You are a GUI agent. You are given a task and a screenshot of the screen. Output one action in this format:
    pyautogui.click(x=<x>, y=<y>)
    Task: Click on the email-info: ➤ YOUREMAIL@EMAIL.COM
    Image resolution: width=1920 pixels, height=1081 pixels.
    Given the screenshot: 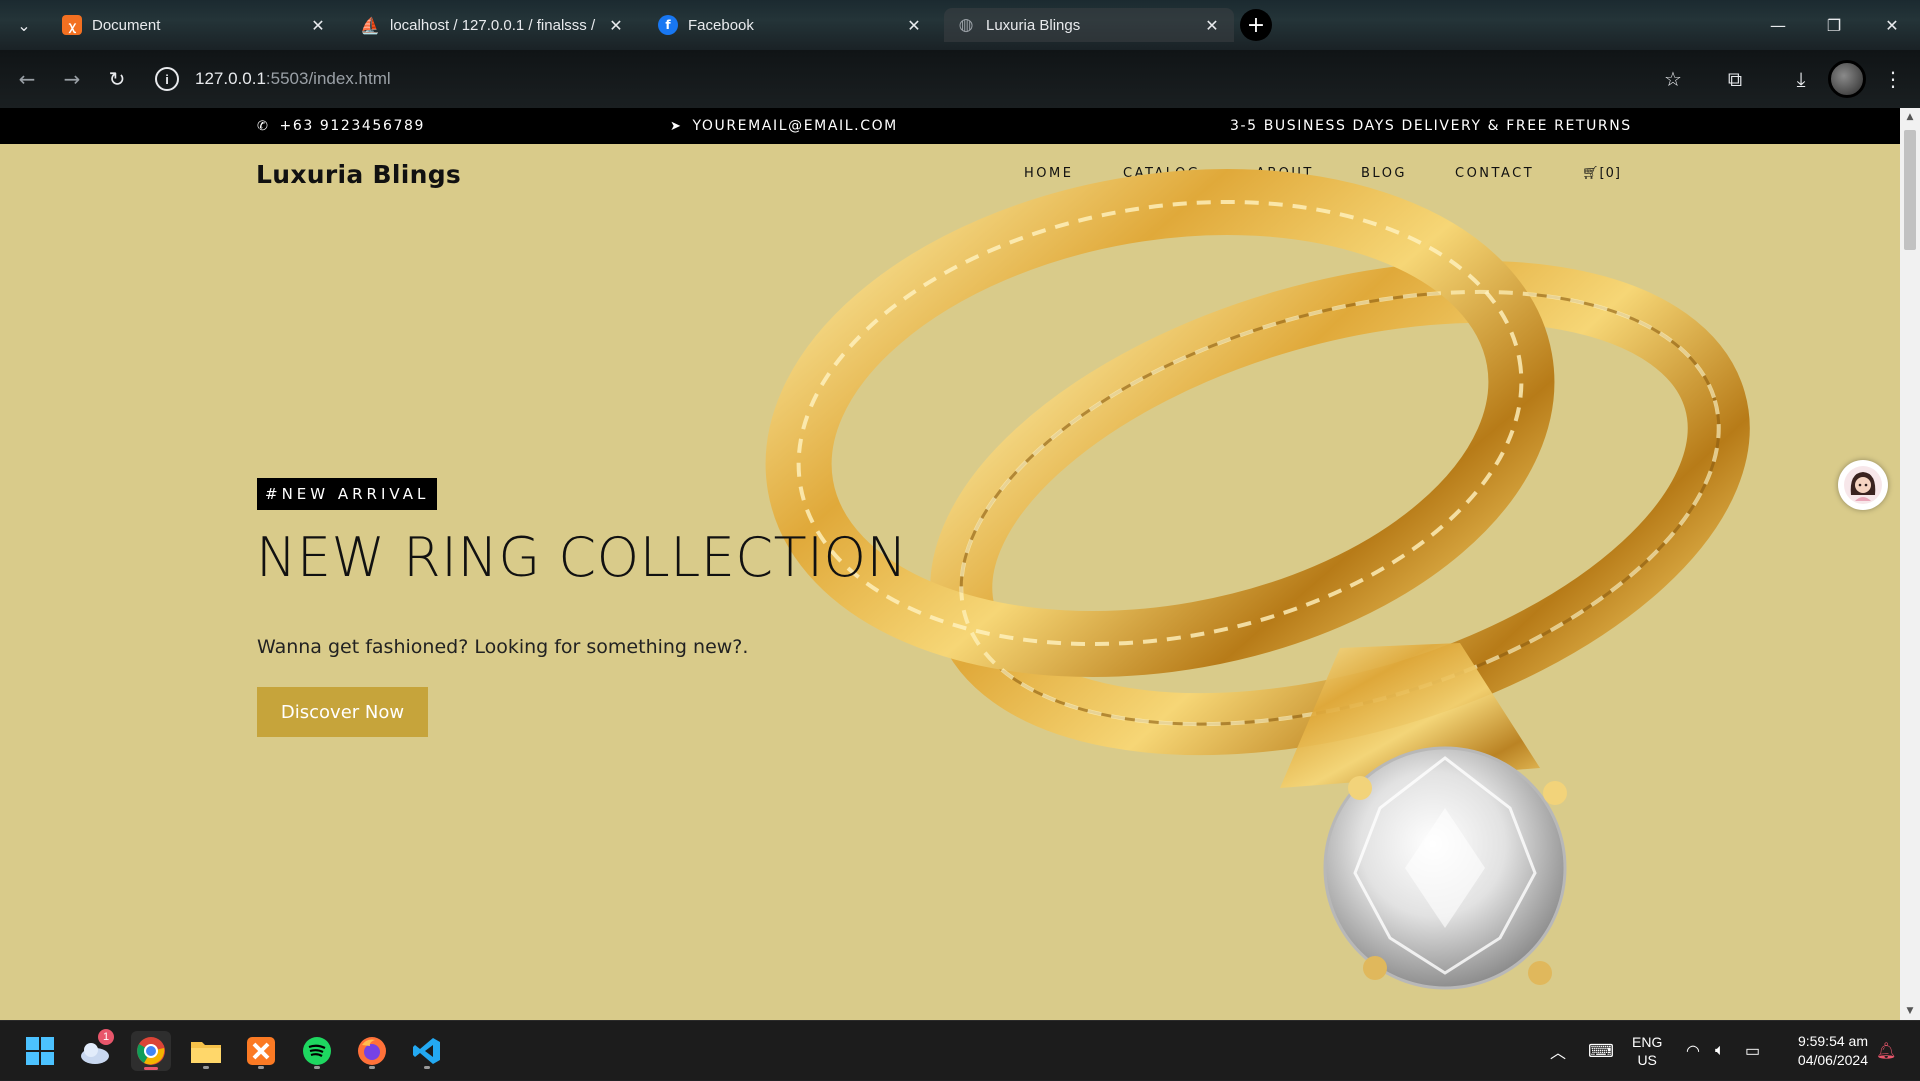 What is the action you would take?
    pyautogui.click(x=784, y=126)
    